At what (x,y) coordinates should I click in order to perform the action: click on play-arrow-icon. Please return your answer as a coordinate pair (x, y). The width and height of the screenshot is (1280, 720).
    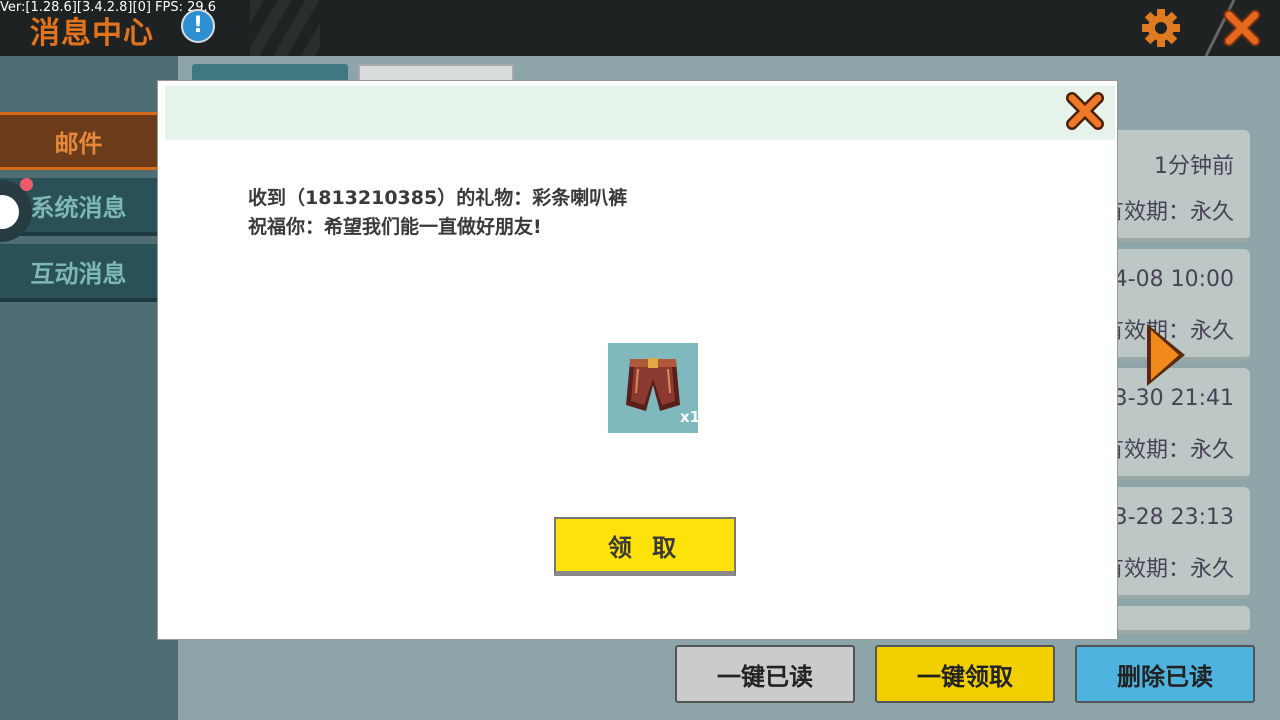
    Looking at the image, I should click on (1166, 355).